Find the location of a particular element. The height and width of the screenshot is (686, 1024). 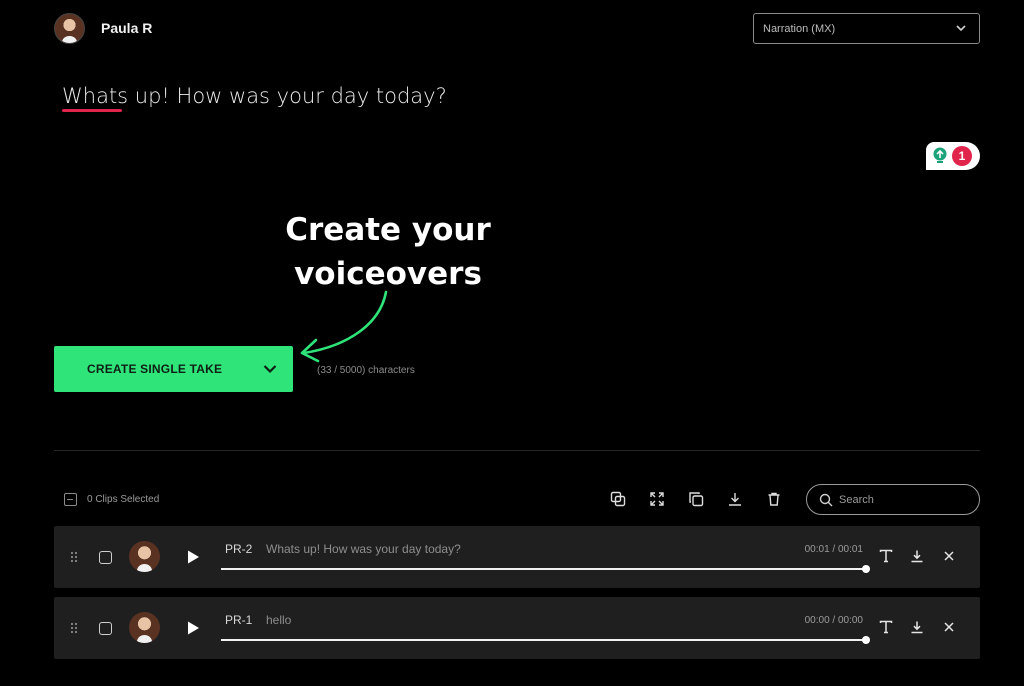

merge-icon is located at coordinates (618, 499).